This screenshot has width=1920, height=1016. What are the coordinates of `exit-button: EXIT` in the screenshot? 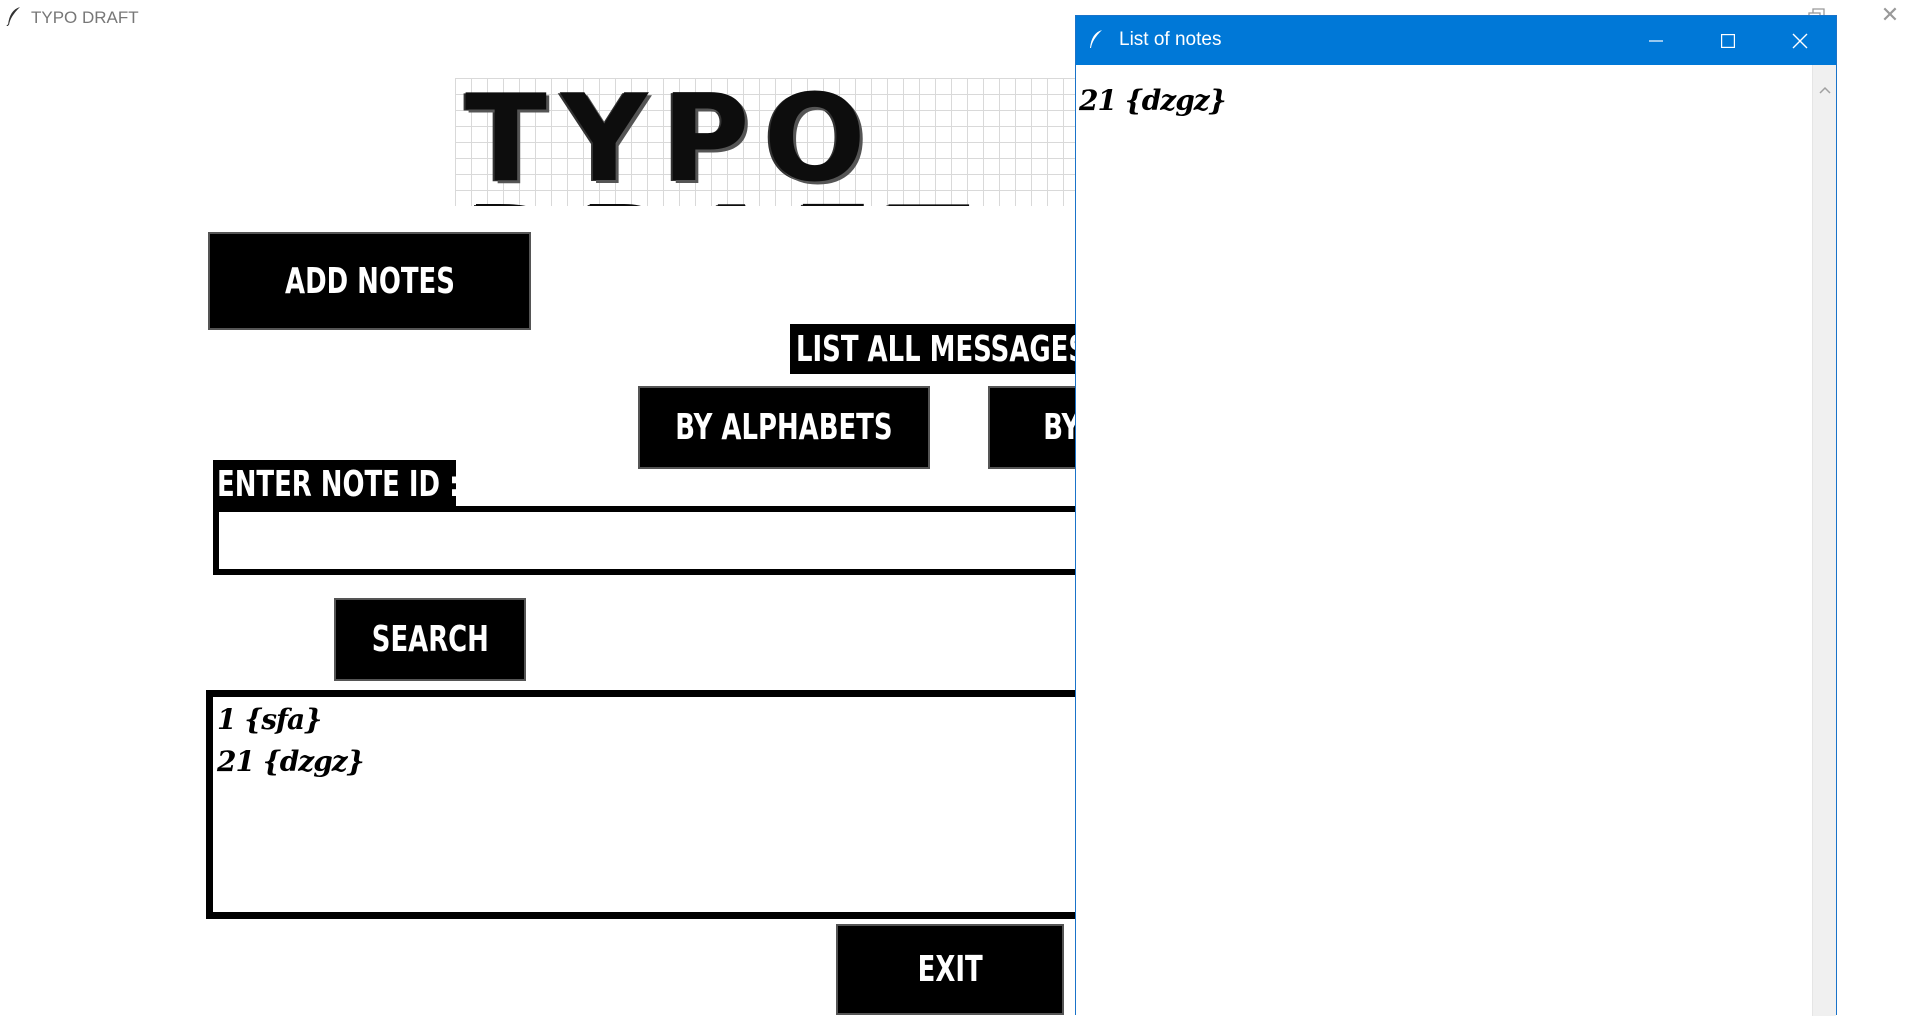 It's located at (950, 969).